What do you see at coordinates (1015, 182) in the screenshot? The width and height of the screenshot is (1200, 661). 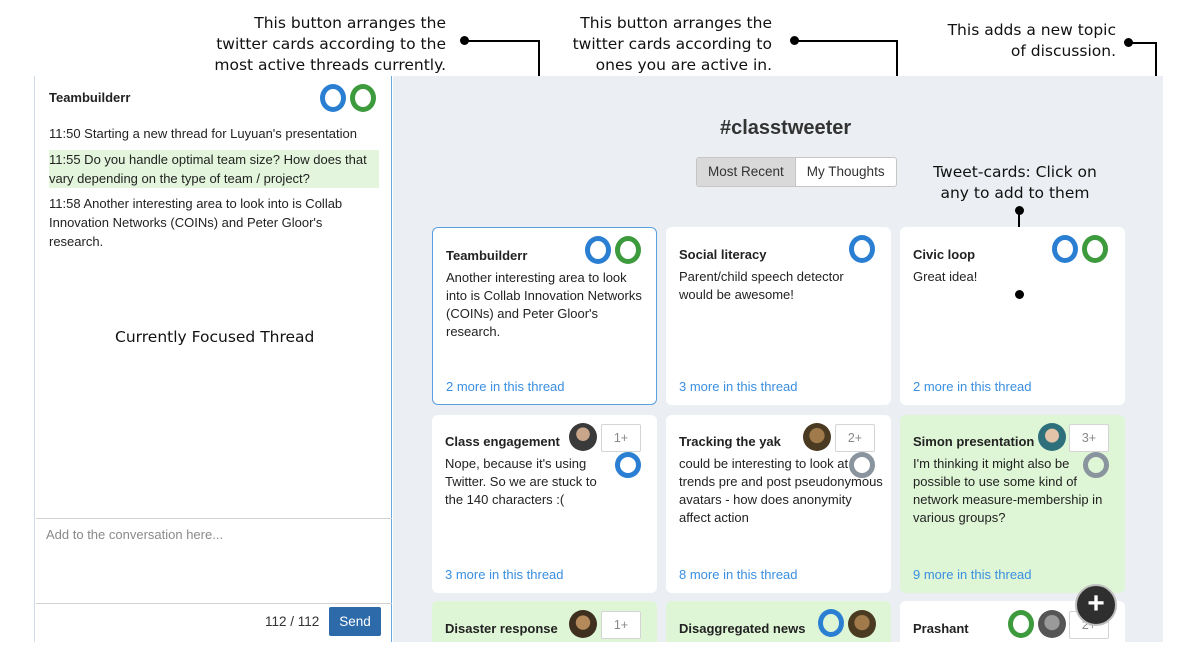 I see `annotation-tweet-cards: Tweet-cards: Click on any to add to them` at bounding box center [1015, 182].